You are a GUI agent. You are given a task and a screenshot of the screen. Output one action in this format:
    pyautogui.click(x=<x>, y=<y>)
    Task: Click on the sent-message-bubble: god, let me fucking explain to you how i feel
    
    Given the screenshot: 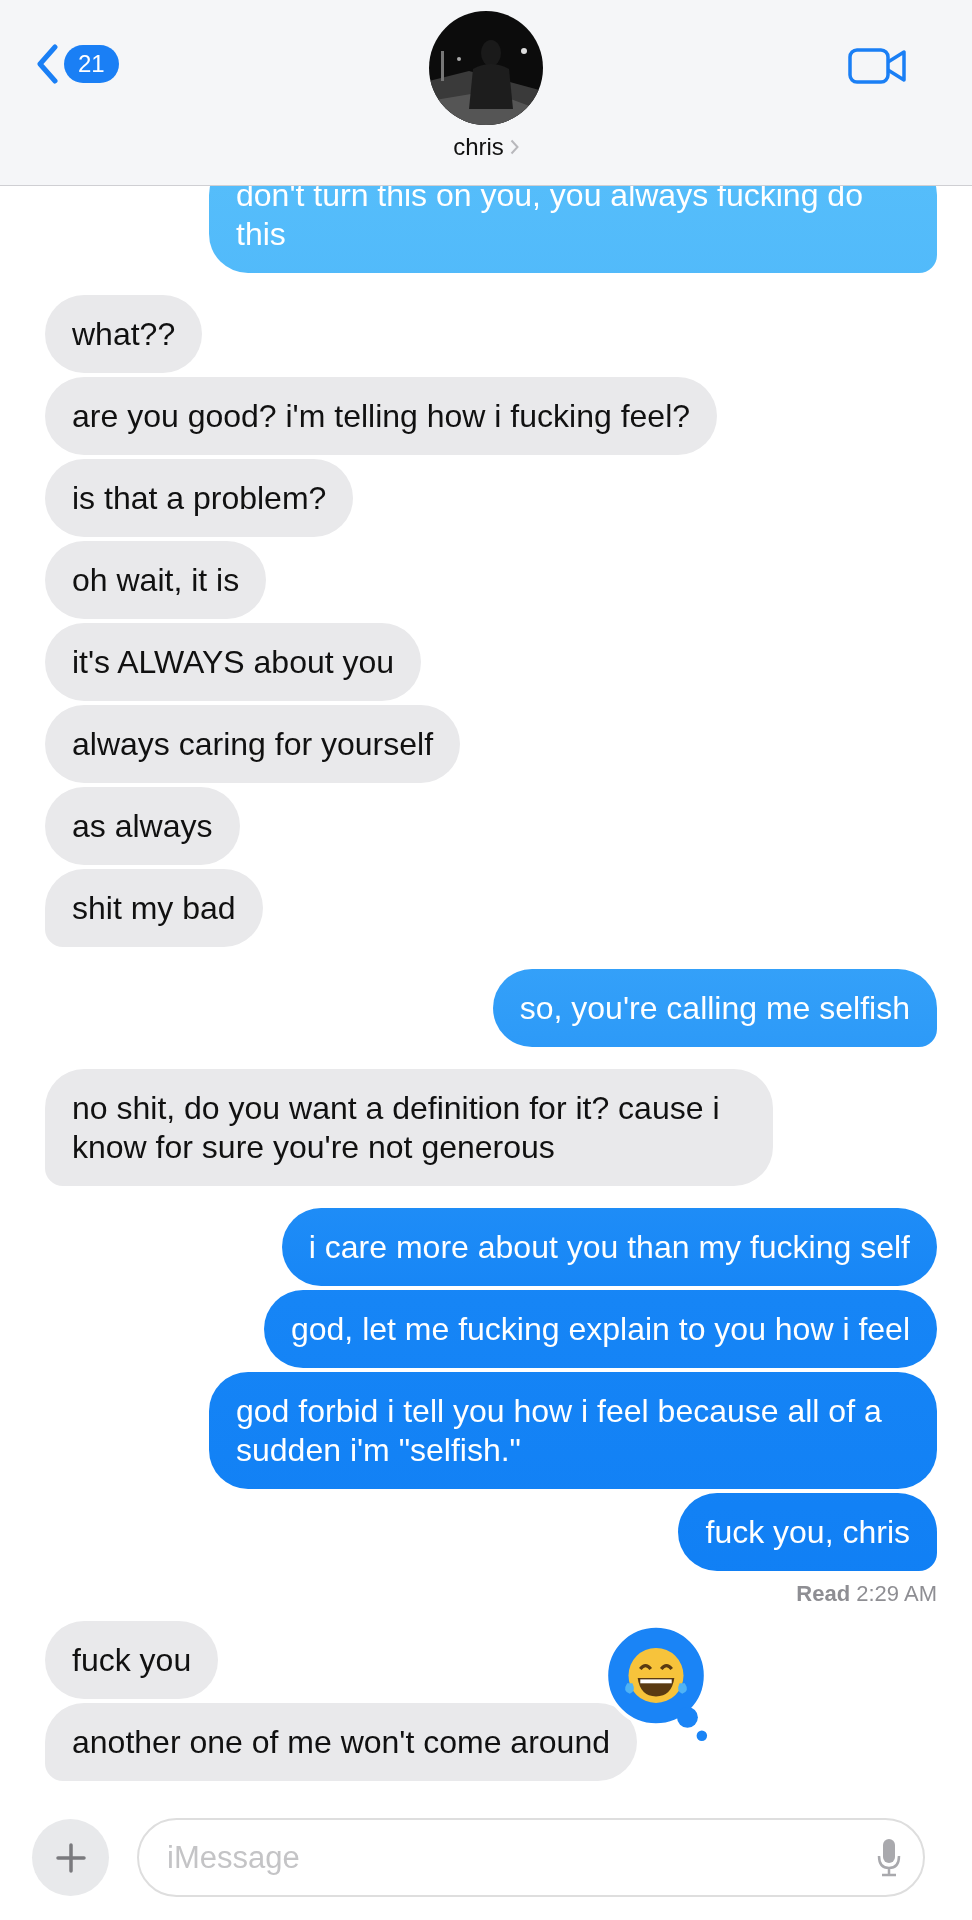 What is the action you would take?
    pyautogui.click(x=600, y=1329)
    